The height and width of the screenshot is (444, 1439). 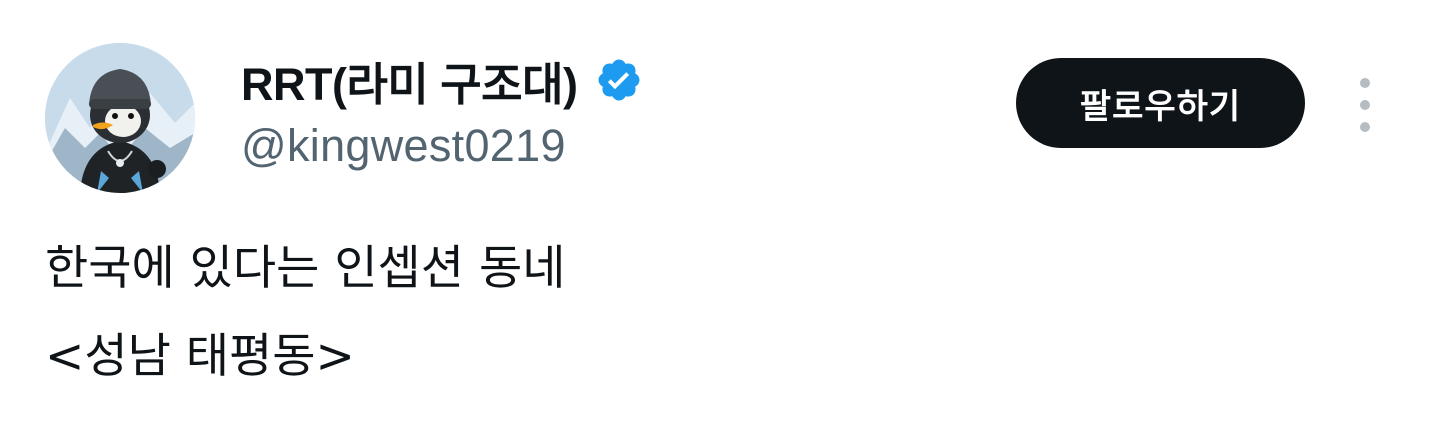 What do you see at coordinates (200, 356) in the screenshot?
I see `tweet-text-line: <성남 태평동>` at bounding box center [200, 356].